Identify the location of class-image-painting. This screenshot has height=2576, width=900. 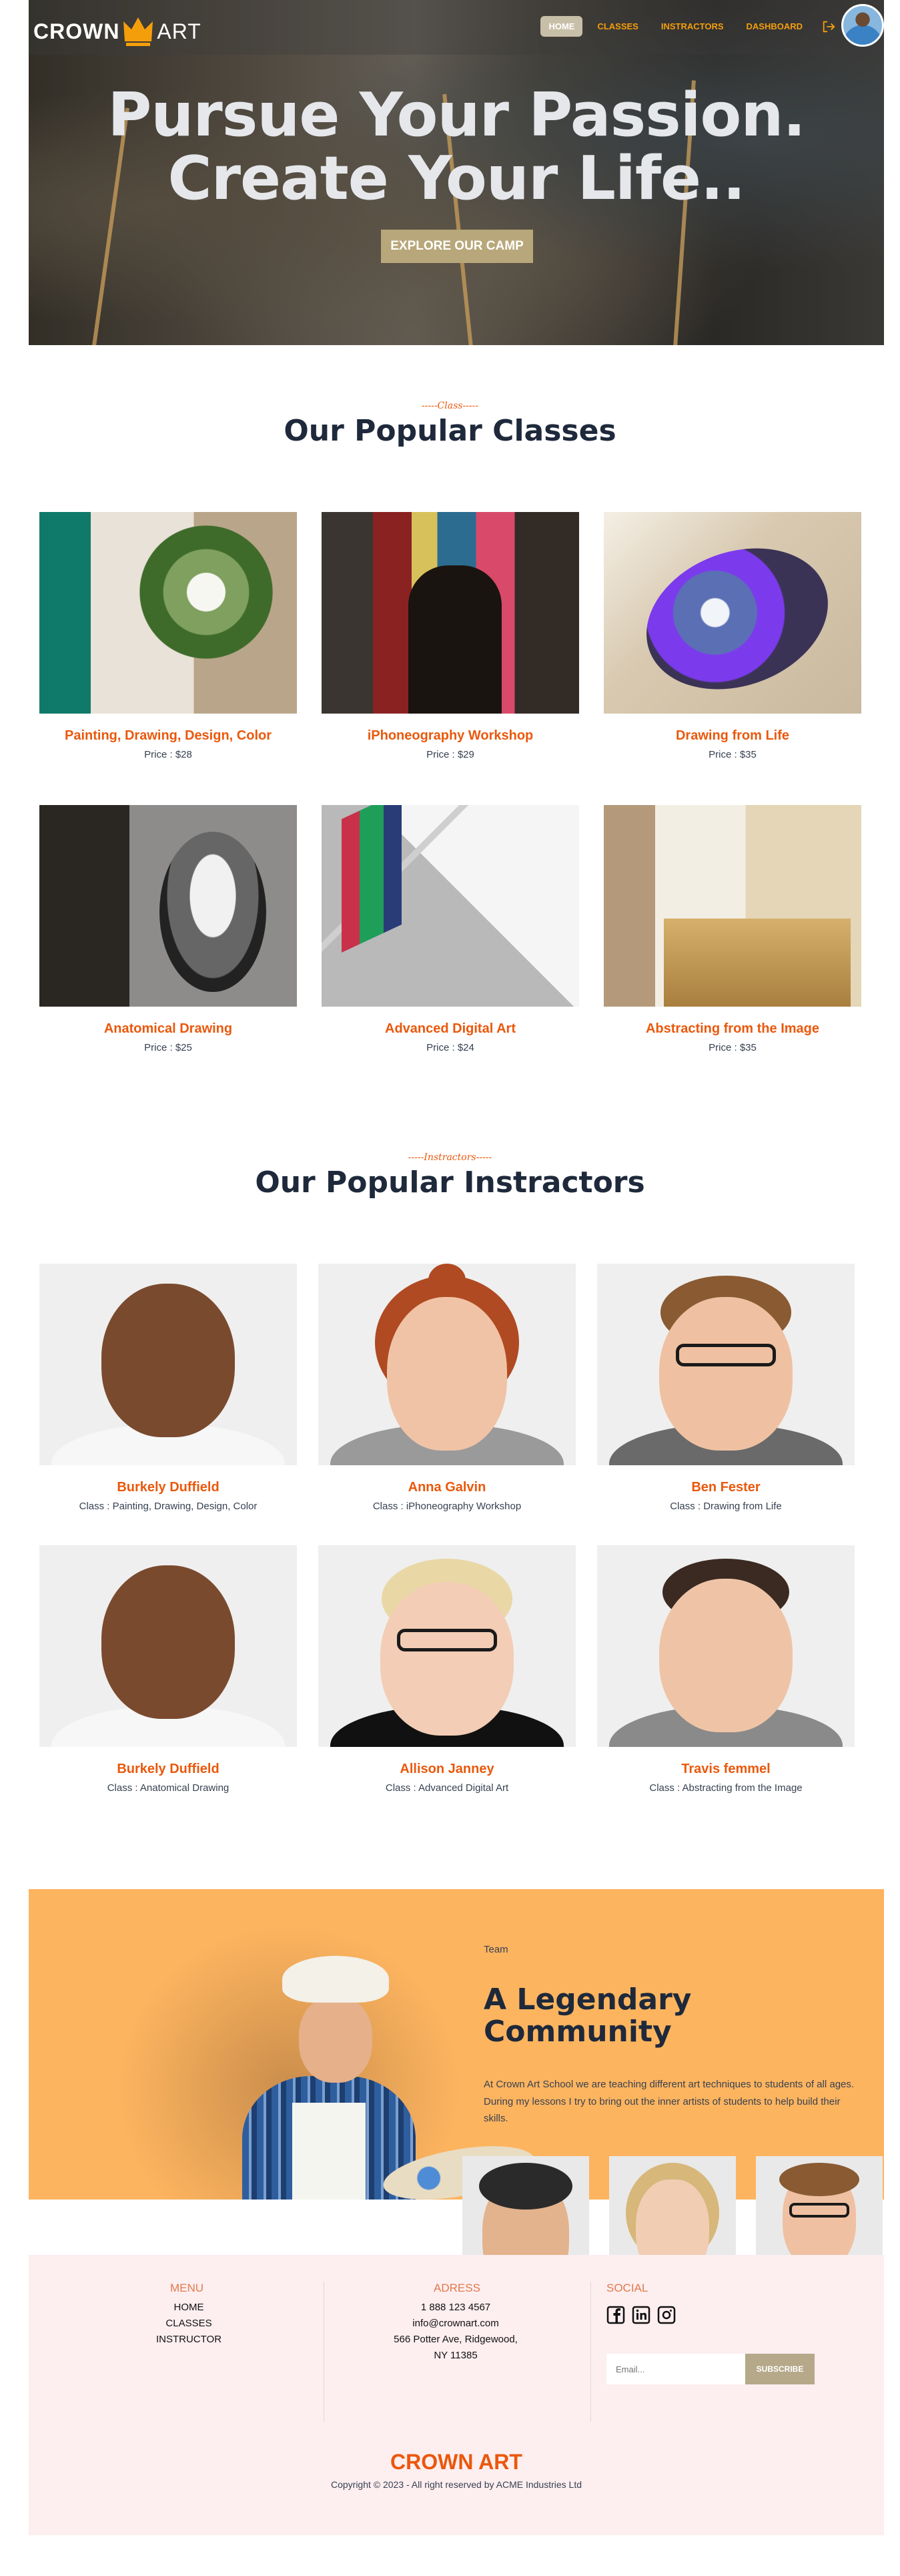
(168, 613).